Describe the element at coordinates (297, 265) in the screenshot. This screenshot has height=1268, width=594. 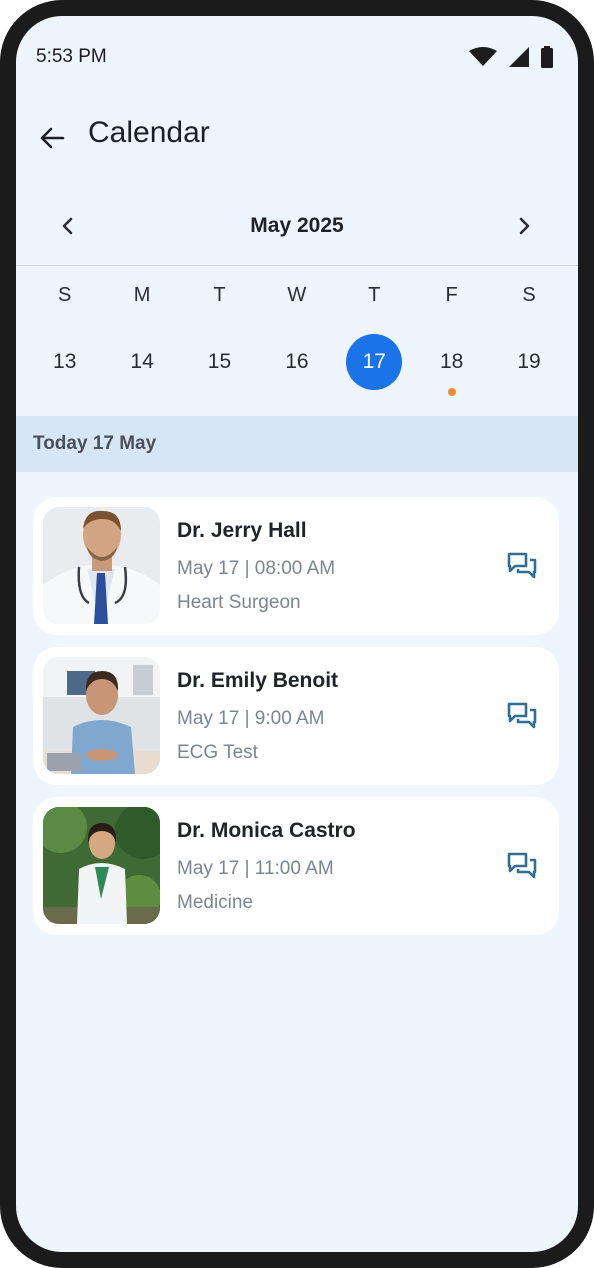
I see `calendar-divider` at that location.